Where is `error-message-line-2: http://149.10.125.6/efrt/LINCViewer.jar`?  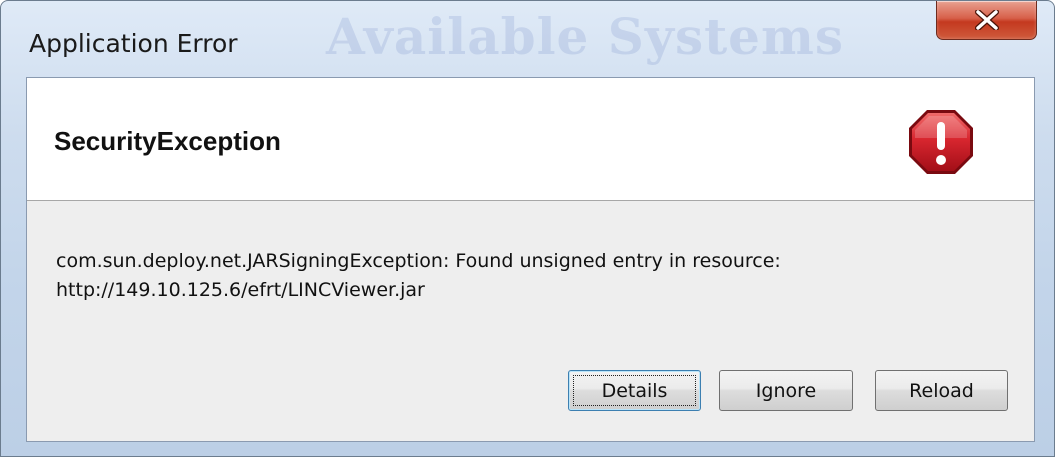
error-message-line-2: http://149.10.125.6/efrt/LINCViewer.jar is located at coordinates (240, 290).